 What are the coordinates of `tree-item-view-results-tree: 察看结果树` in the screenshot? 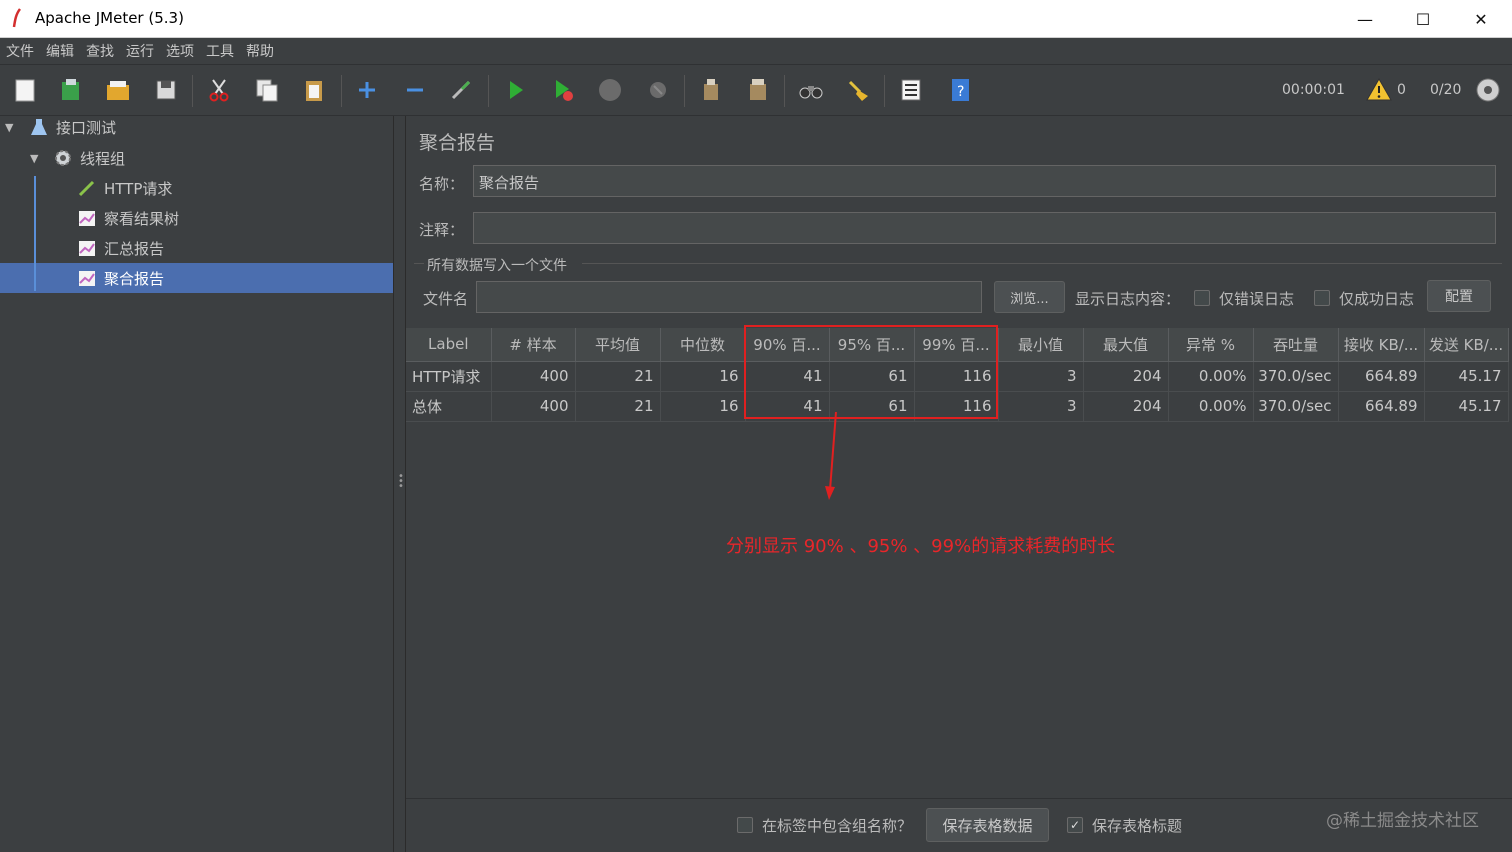 It's located at (127, 218).